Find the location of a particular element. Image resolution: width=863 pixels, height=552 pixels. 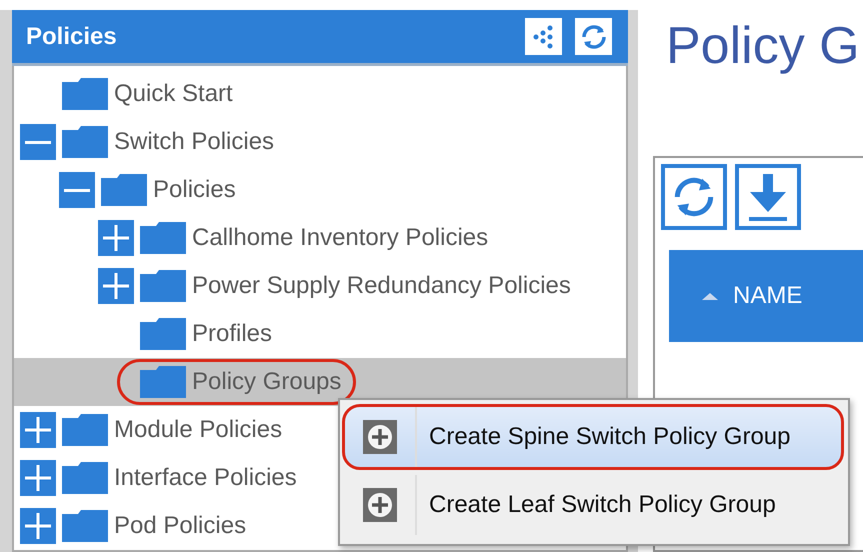

tree-item-label: Interface Policies is located at coordinates (205, 478).